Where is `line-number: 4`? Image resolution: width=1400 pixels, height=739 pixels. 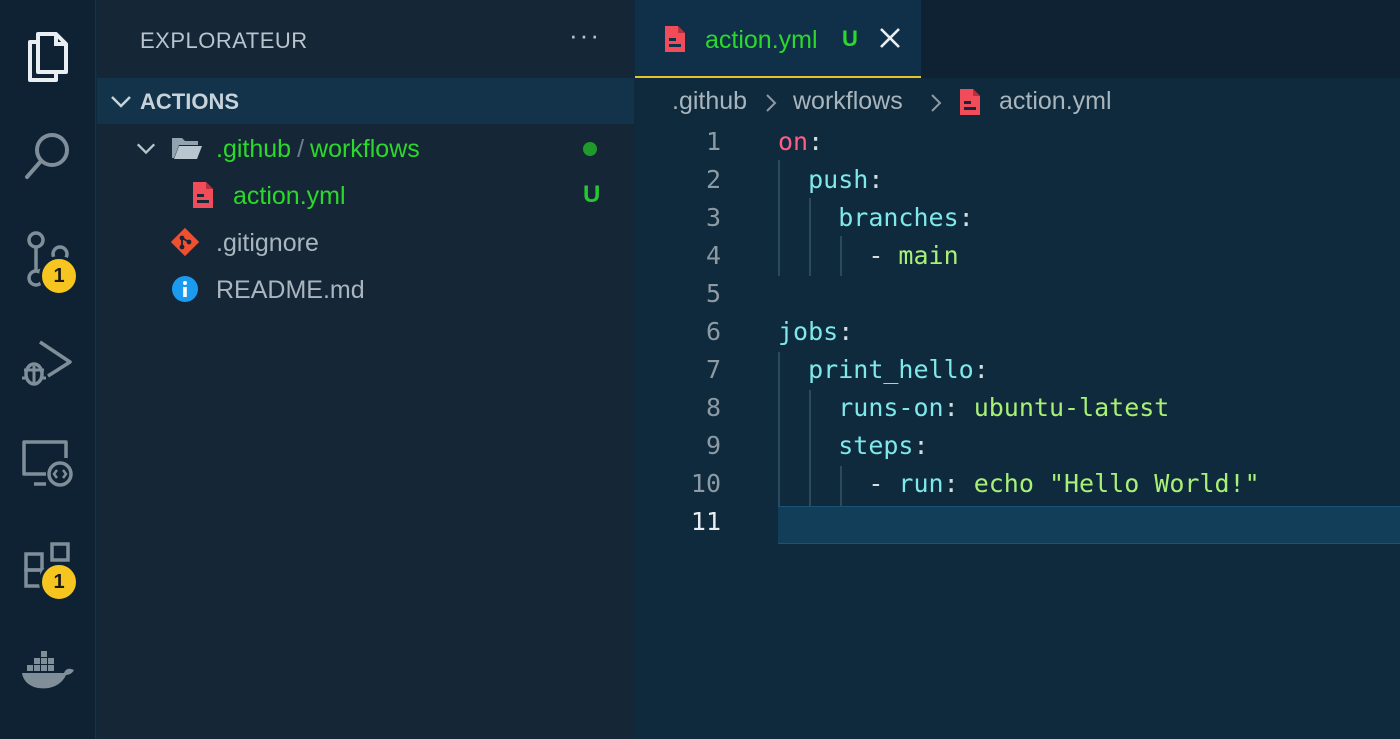
line-number: 4 is located at coordinates (713, 255).